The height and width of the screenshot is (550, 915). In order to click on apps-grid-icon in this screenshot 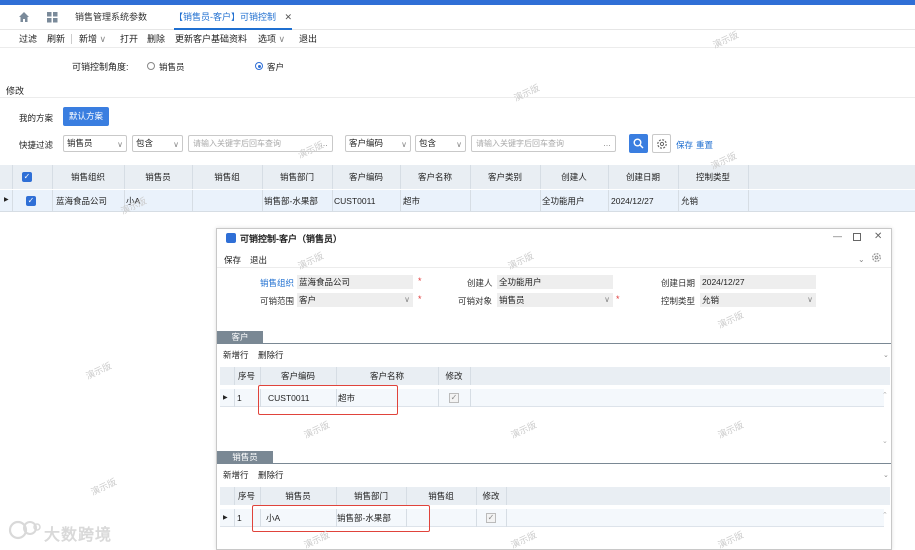, I will do `click(52, 17)`.